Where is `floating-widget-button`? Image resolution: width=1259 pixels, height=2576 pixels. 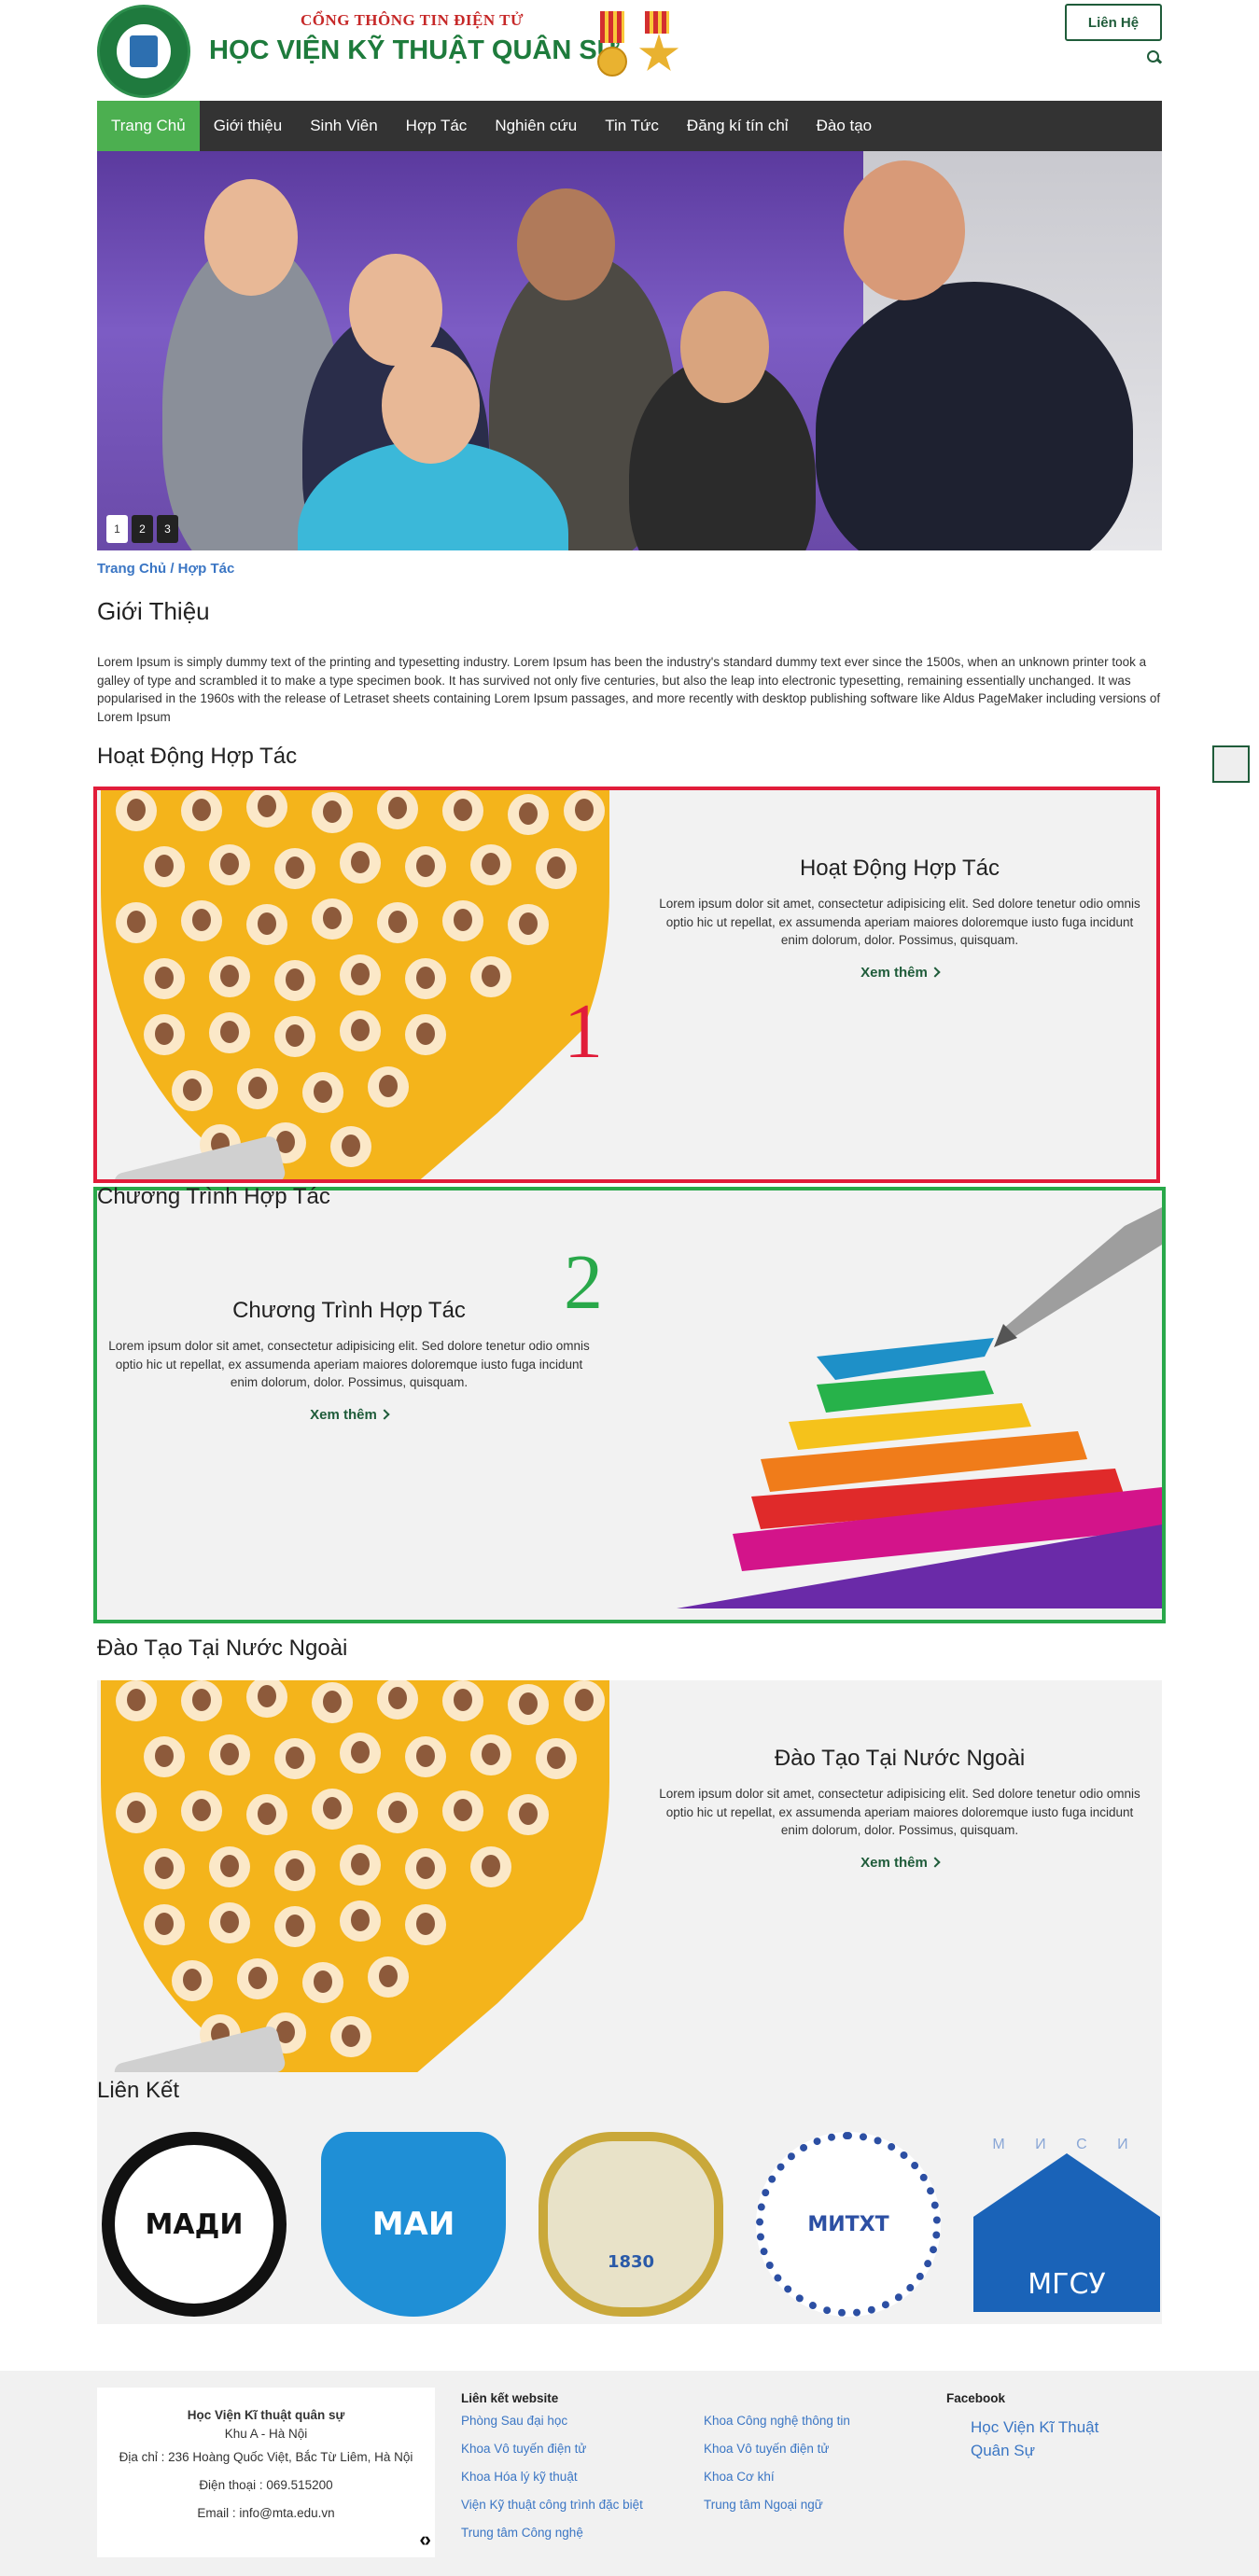
floating-widget-button is located at coordinates (1231, 764).